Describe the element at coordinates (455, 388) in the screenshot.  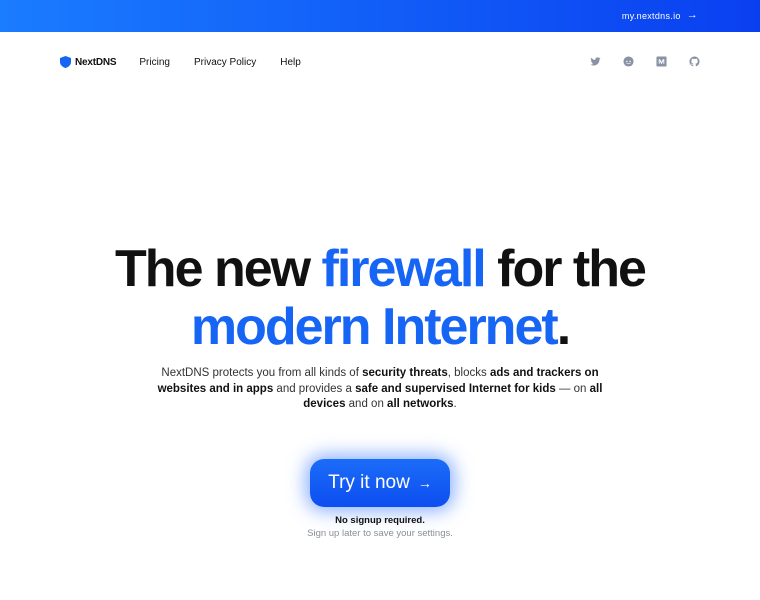
I see `desc-bold: safe and supervised Internet for kids` at that location.